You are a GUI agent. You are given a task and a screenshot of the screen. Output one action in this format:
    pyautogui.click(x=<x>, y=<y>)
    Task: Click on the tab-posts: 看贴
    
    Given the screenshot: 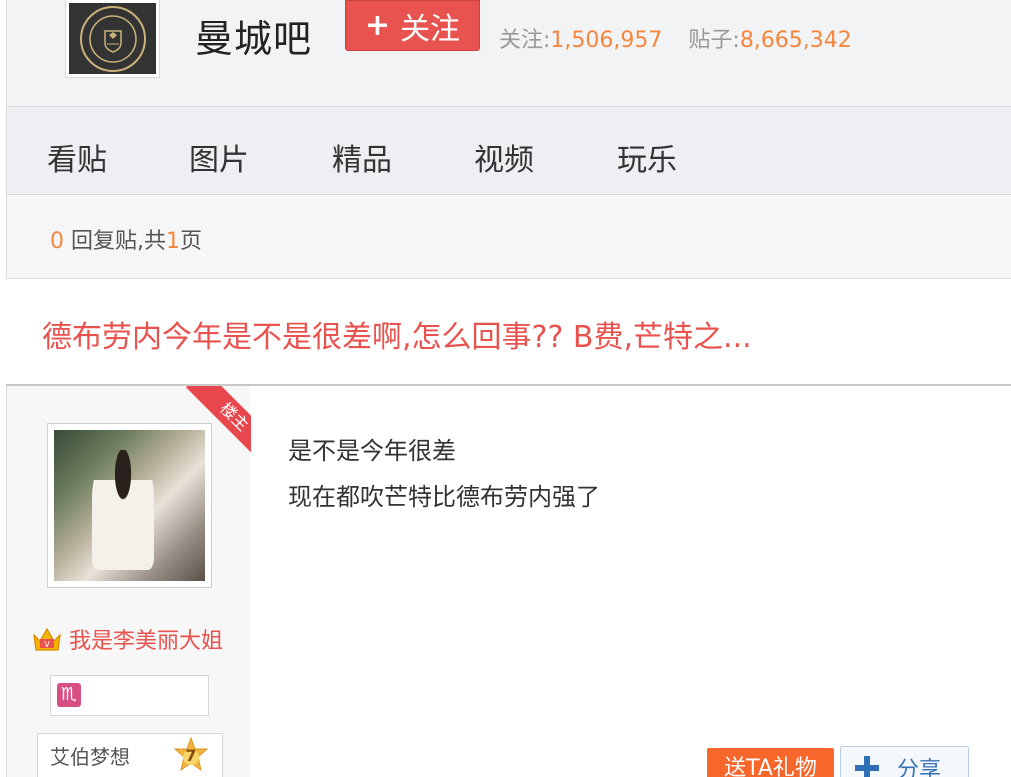 What is the action you would take?
    pyautogui.click(x=77, y=157)
    